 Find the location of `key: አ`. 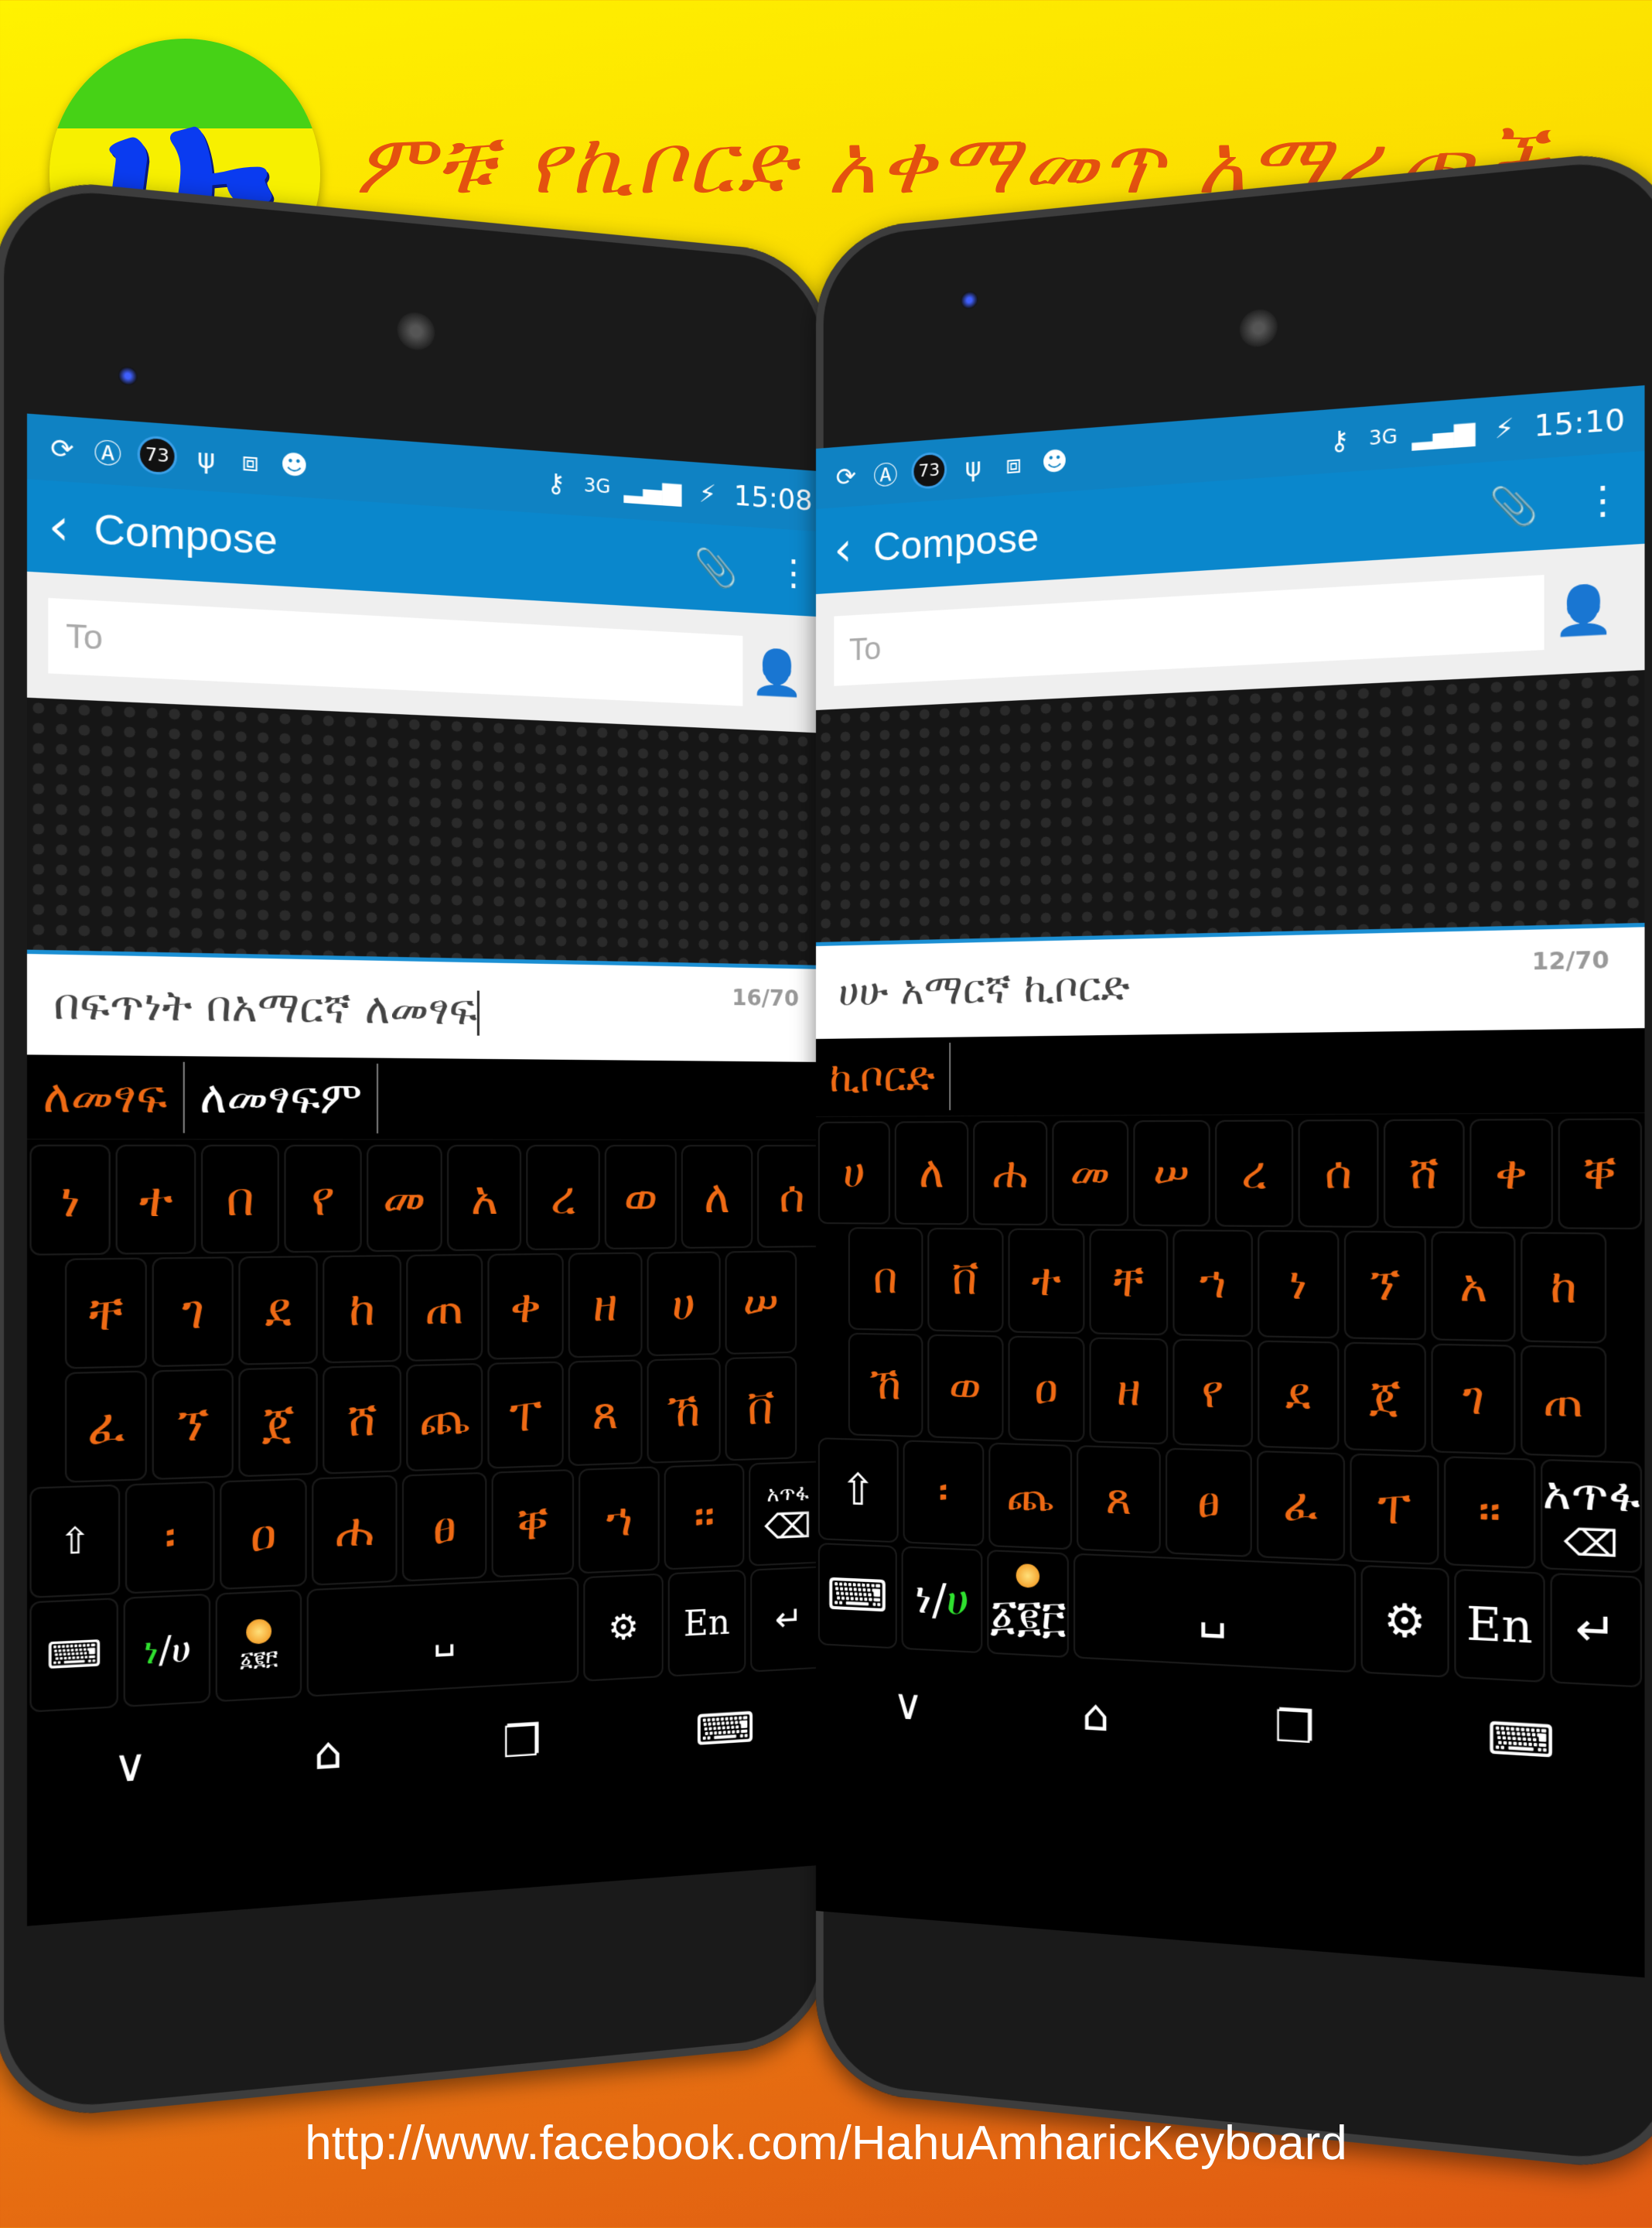

key: አ is located at coordinates (484, 1198).